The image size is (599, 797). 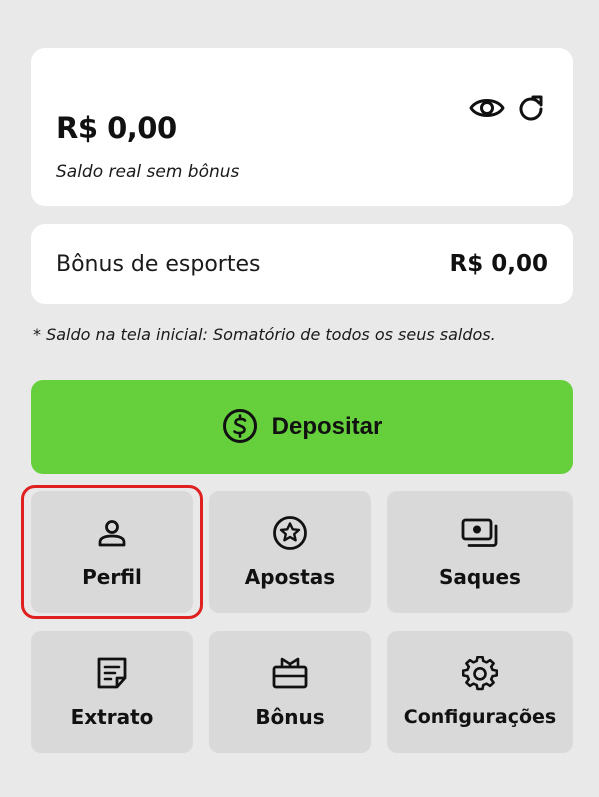 I want to click on dollar-circle-icon, so click(x=240, y=427).